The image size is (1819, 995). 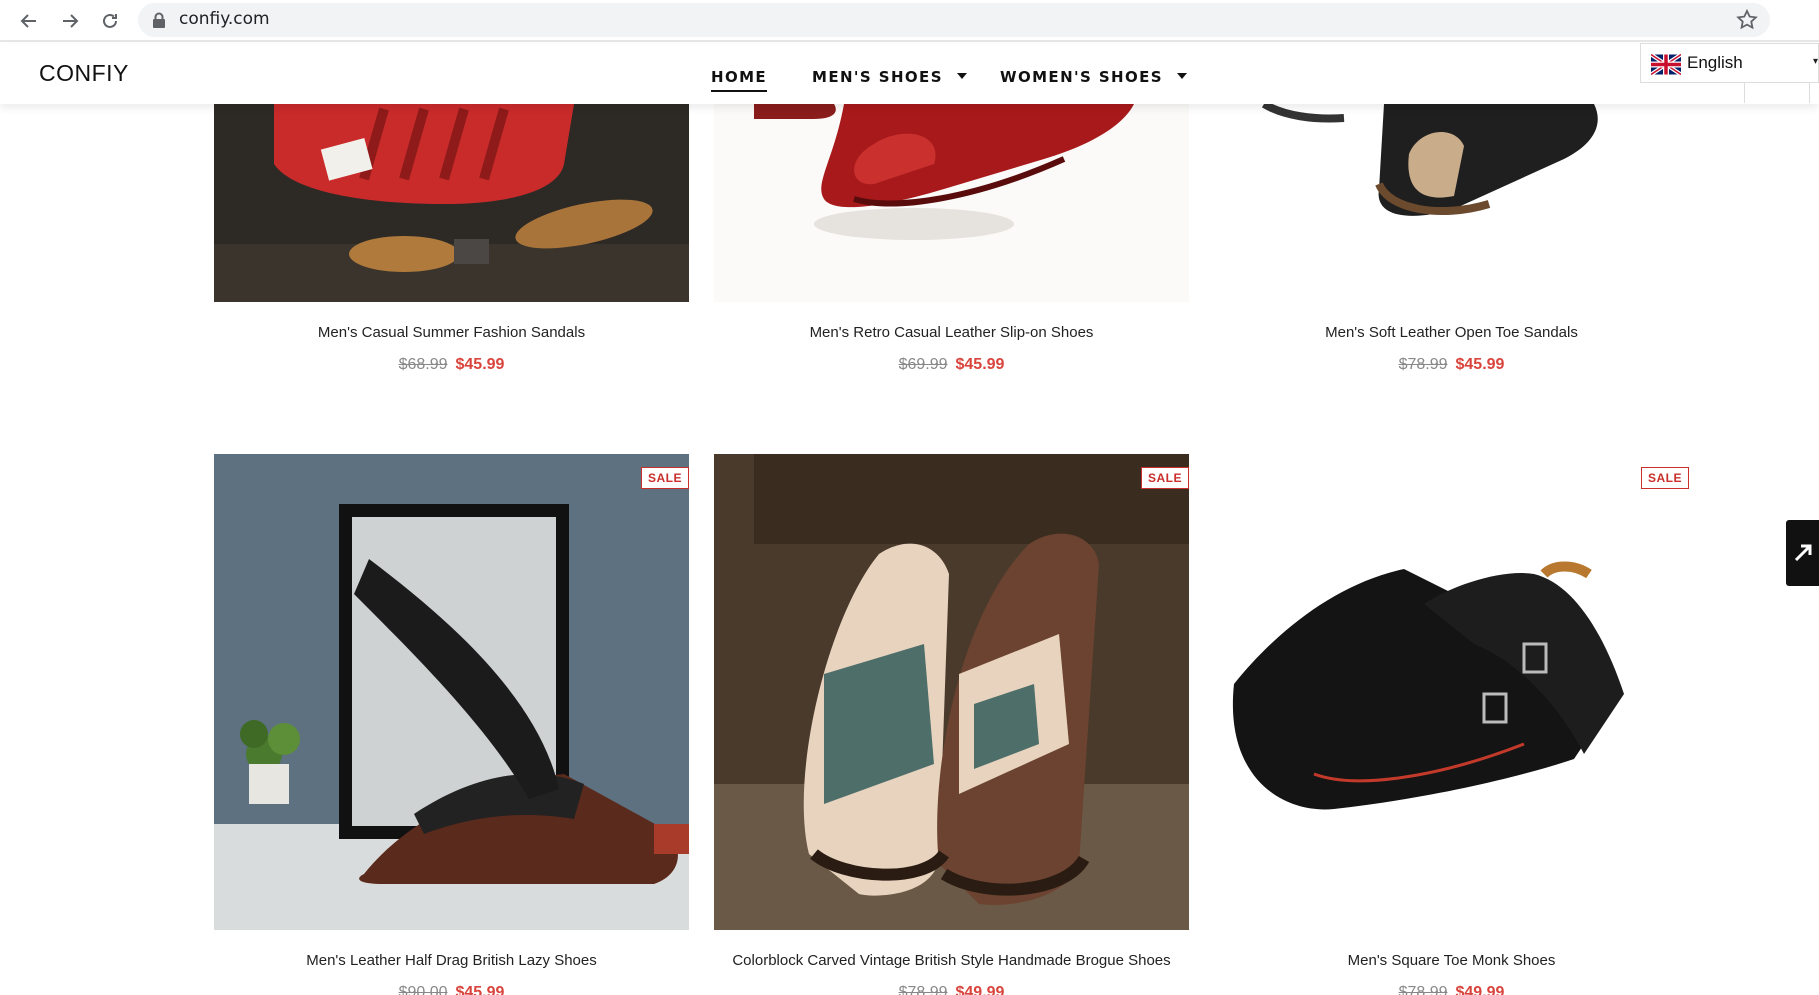 I want to click on star-icon, so click(x=1747, y=20).